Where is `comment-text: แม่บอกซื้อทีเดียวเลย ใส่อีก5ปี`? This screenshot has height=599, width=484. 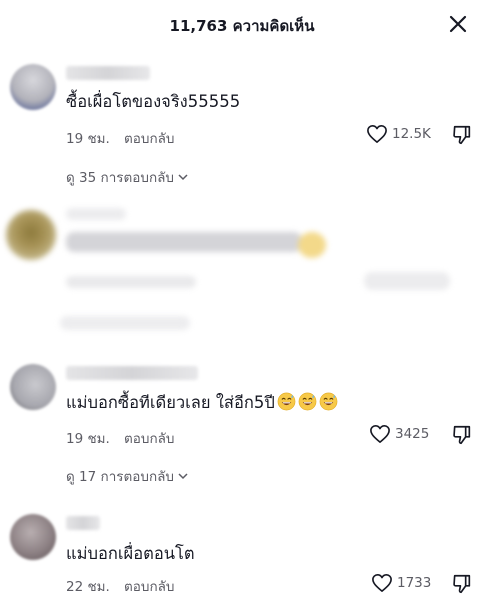 comment-text: แม่บอกซื้อทีเดียวเลย ใส่อีก5ปี is located at coordinates (202, 403).